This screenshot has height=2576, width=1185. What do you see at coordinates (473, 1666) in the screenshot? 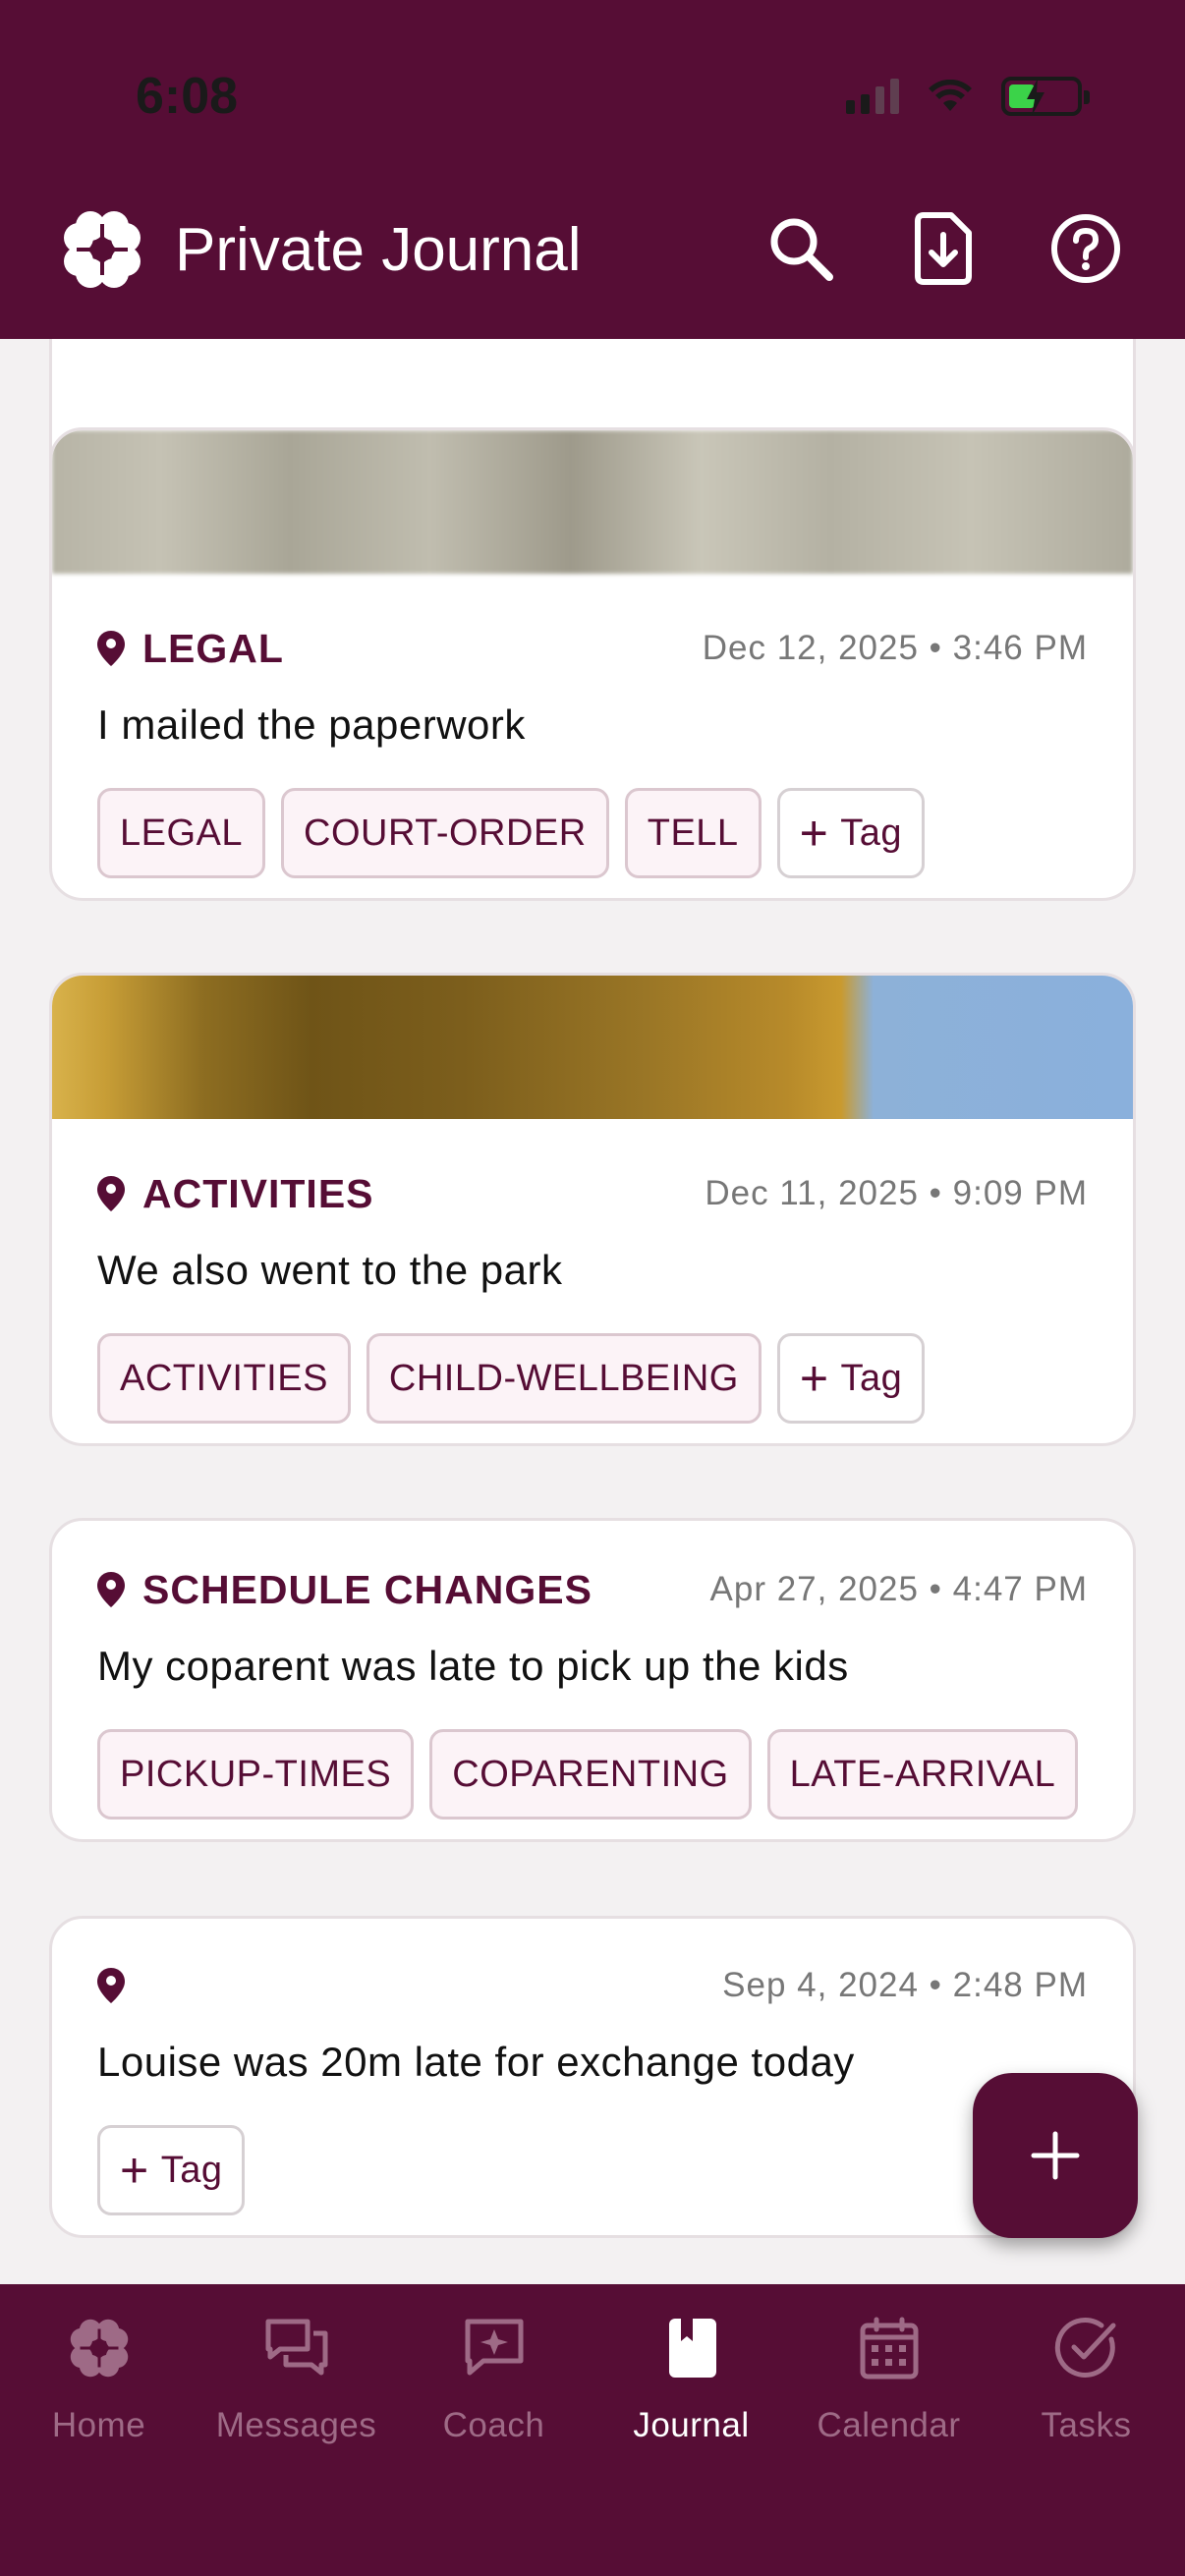
I see `entry-text: My coparent was late to pick up the kids` at bounding box center [473, 1666].